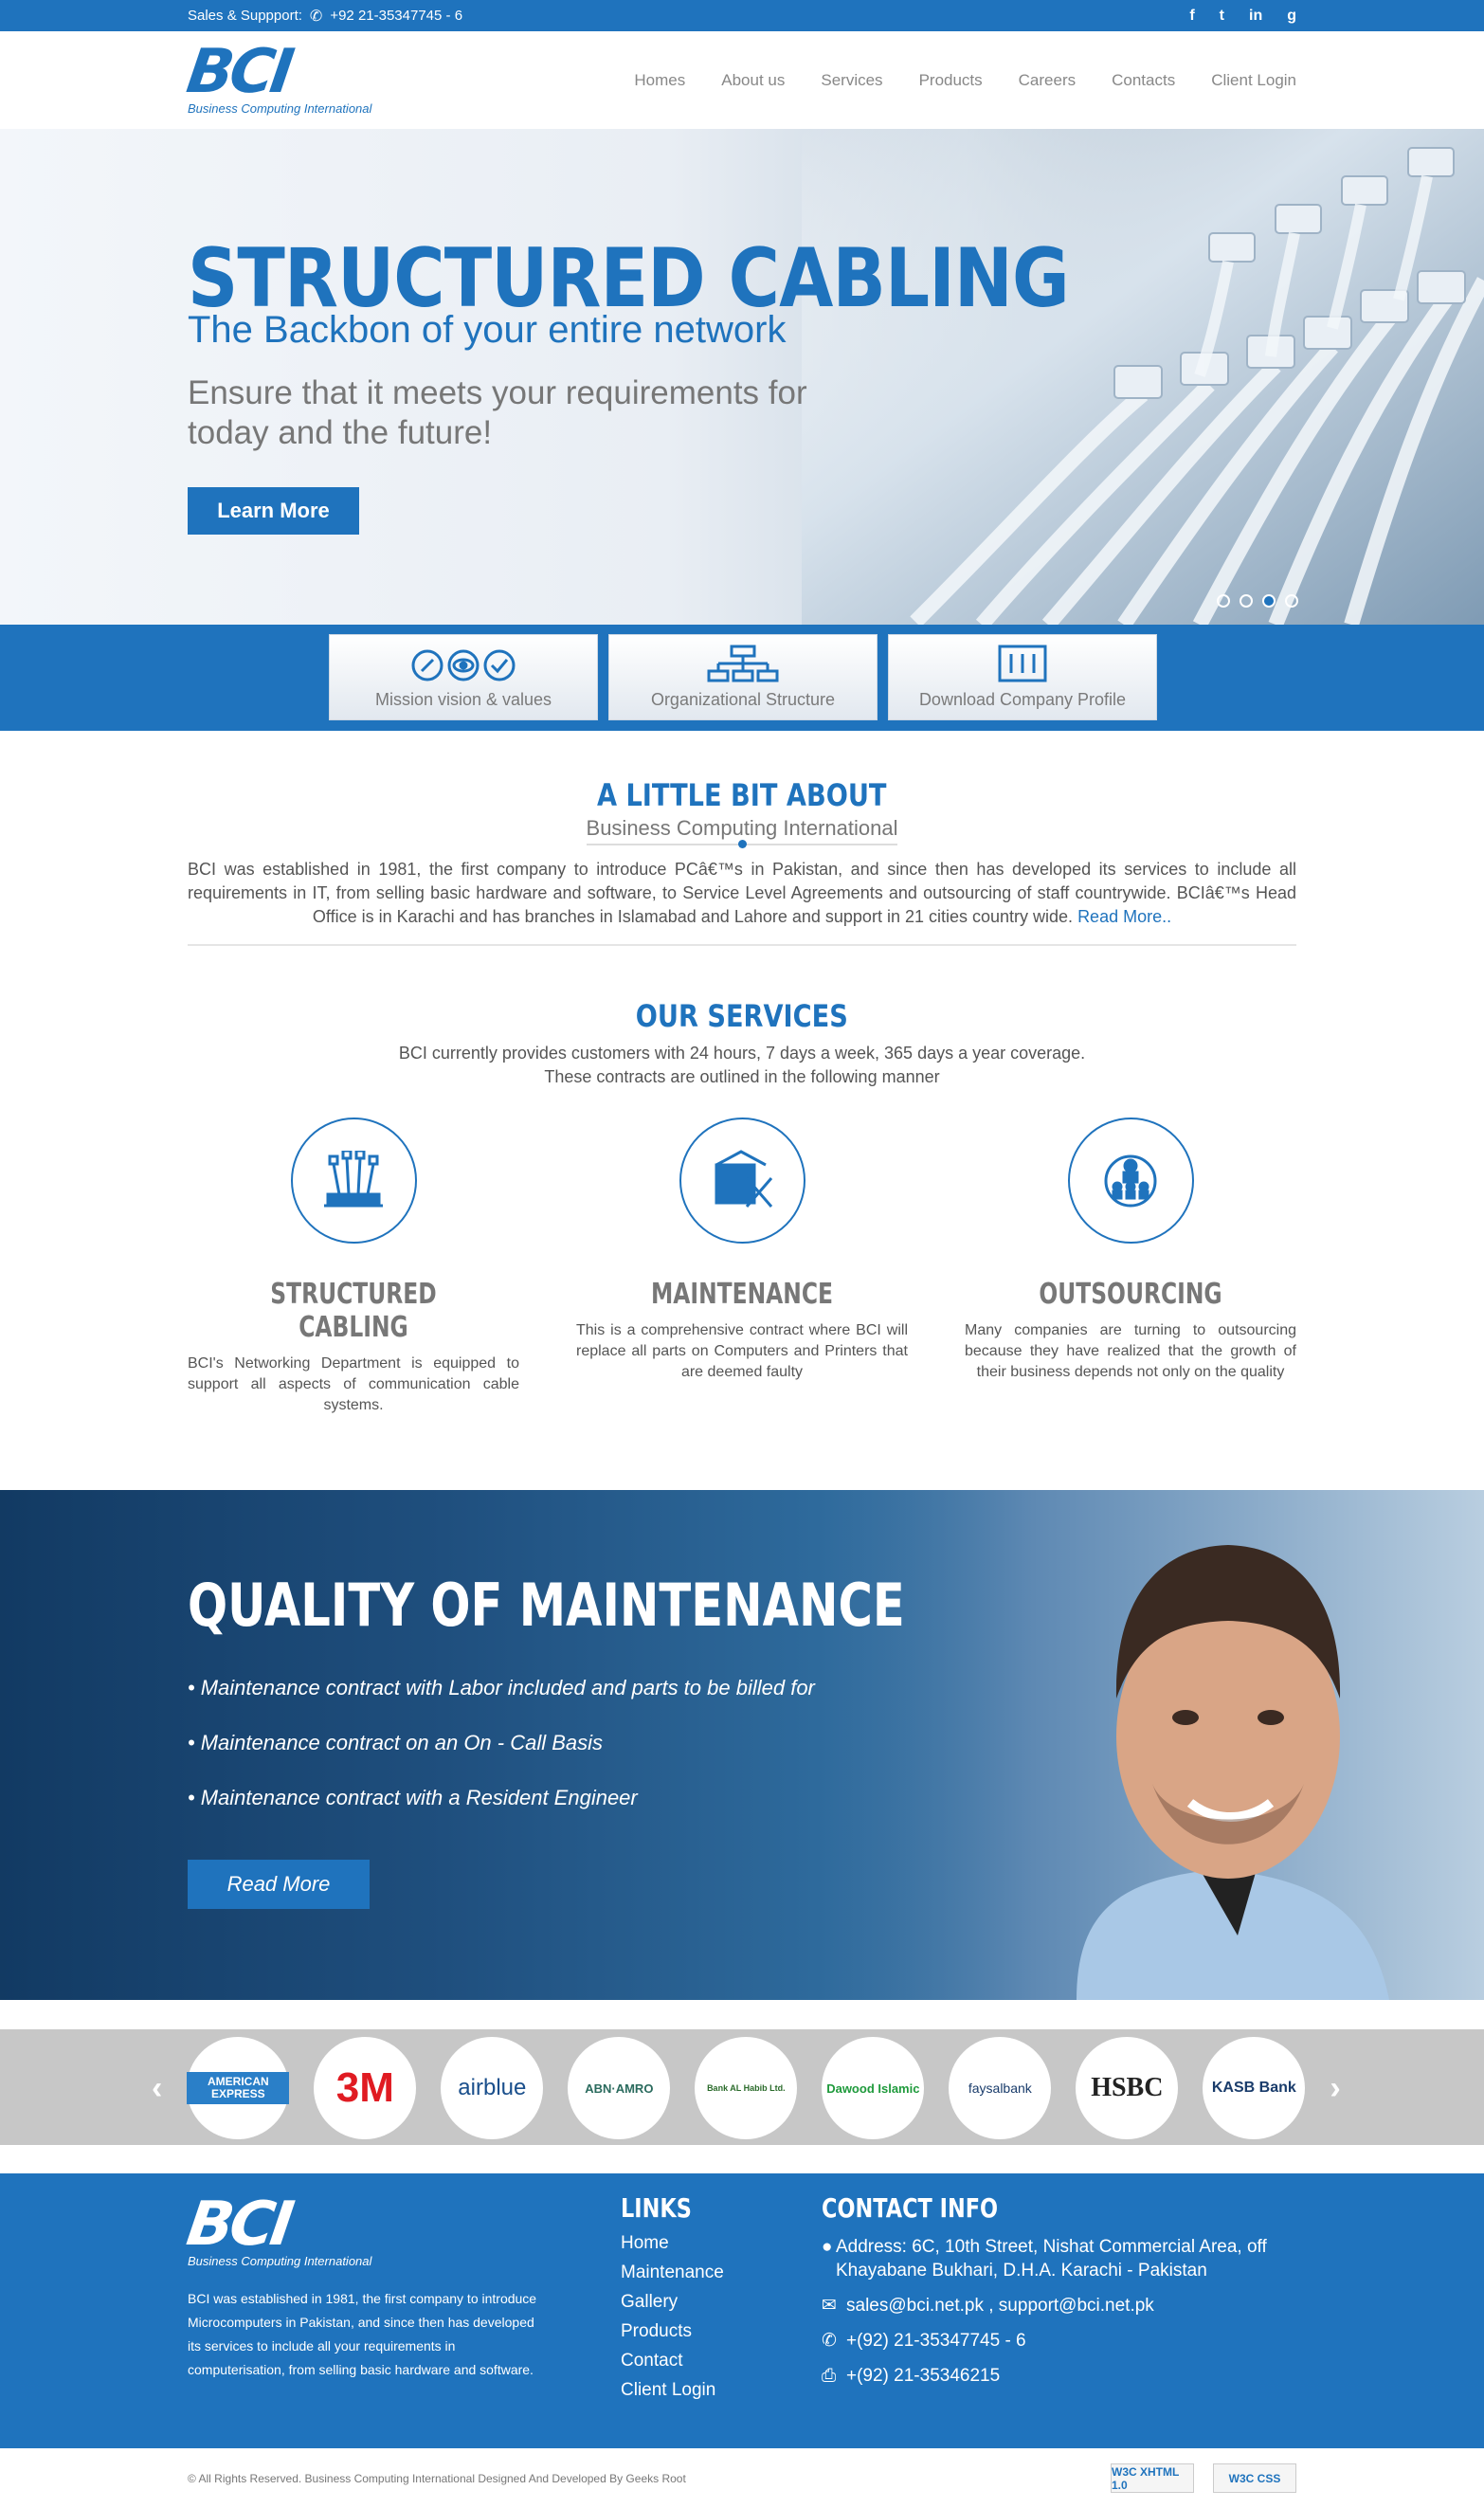  Describe the element at coordinates (746, 2088) in the screenshot. I see `client-bank-al-habib: Bank AL Habib Ltd.` at that location.